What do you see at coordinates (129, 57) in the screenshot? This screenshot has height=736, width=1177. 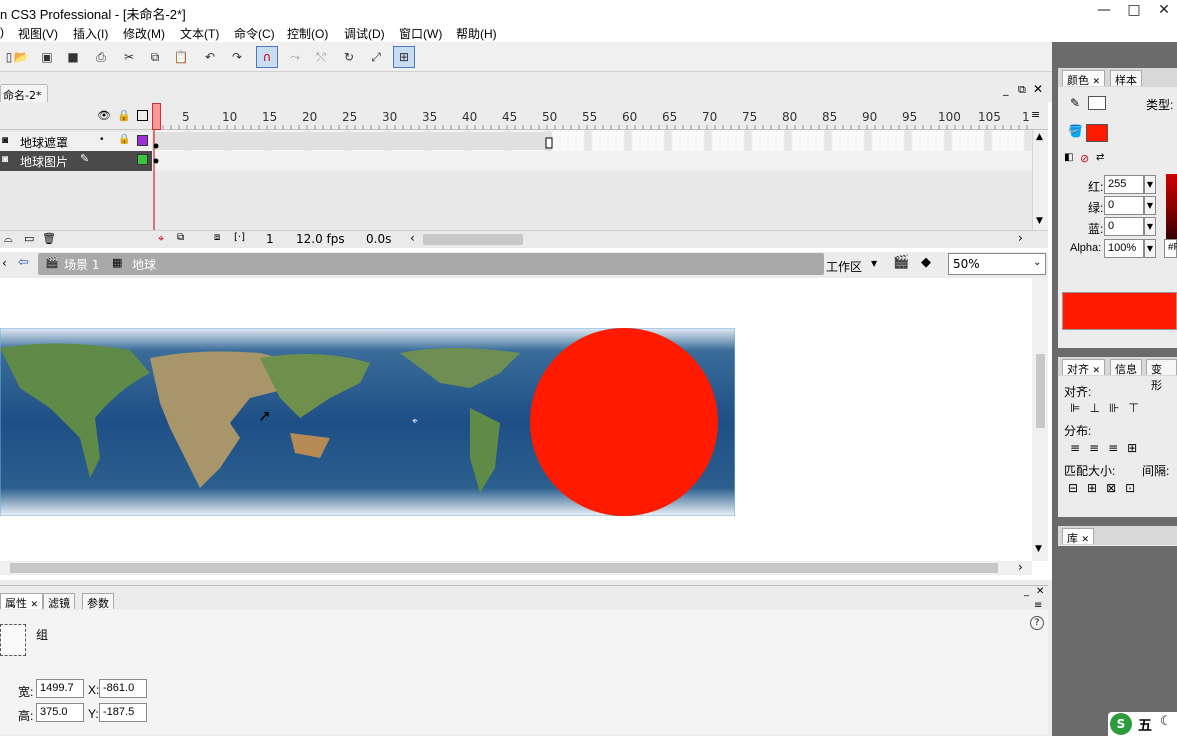 I see `cut-icon: ✂` at bounding box center [129, 57].